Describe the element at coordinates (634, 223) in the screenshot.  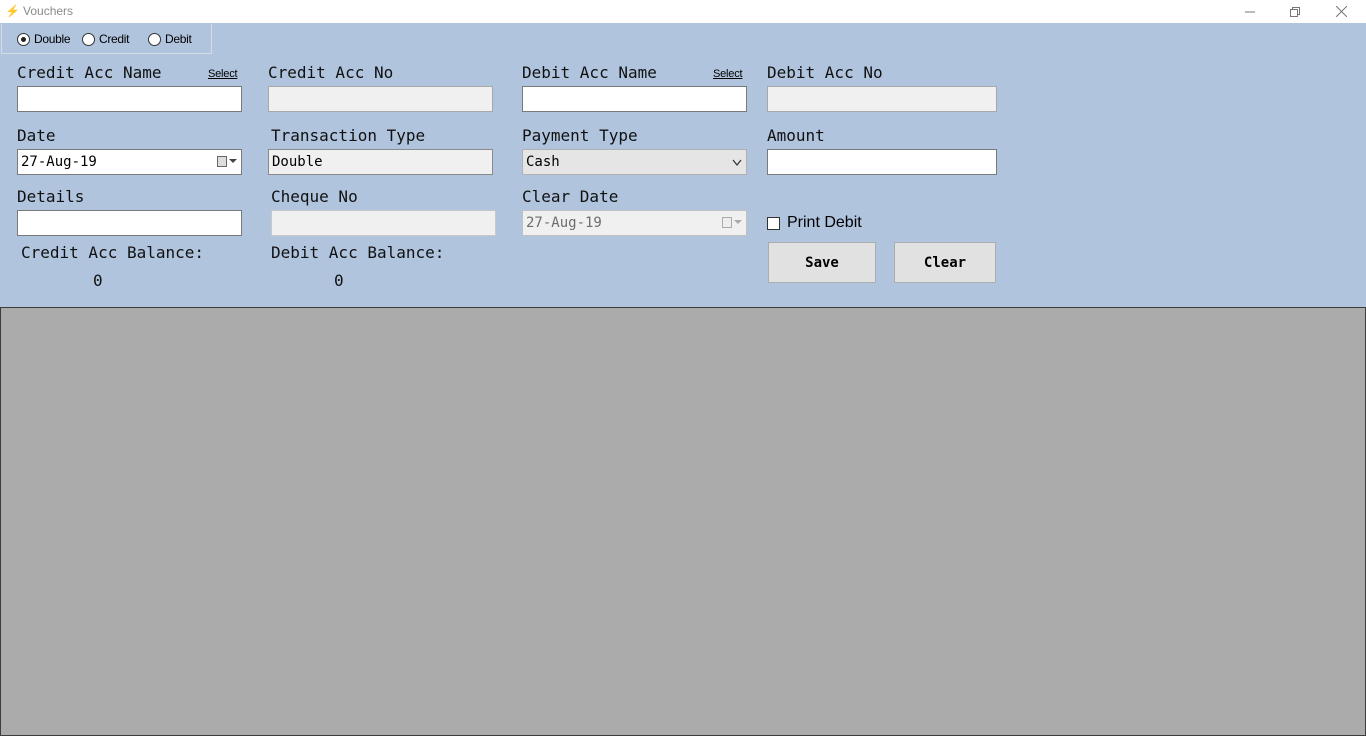
I see `clear-date-picker: 27-Aug-19` at that location.